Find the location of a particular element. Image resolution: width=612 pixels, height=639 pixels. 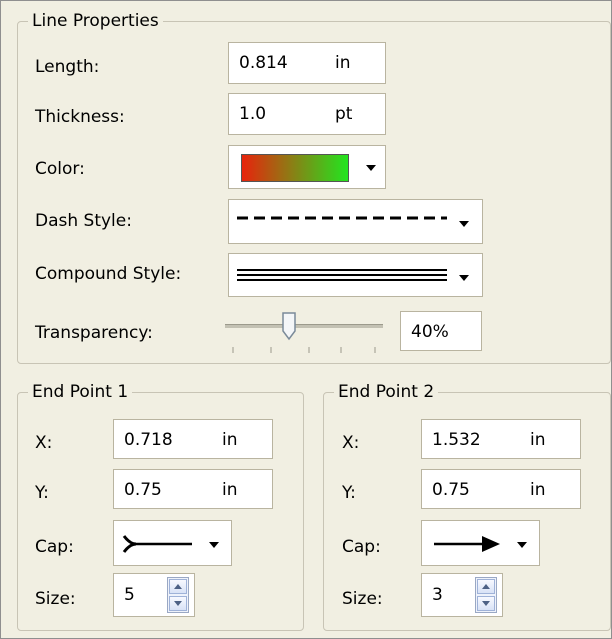

transparency-field: 40% is located at coordinates (441, 331).